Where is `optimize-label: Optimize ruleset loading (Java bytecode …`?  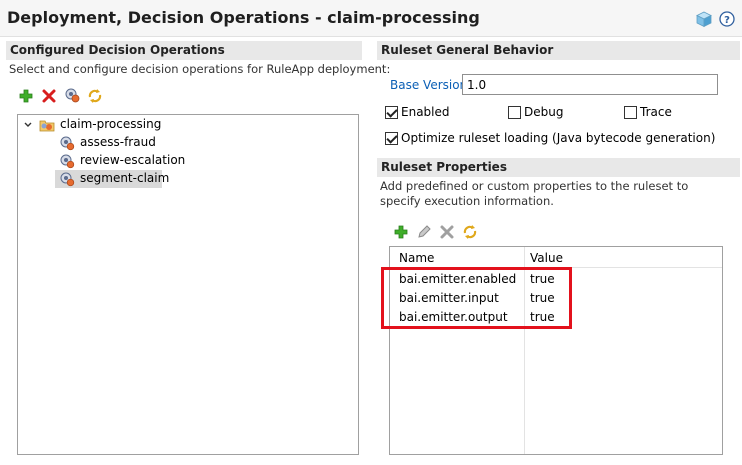 optimize-label: Optimize ruleset loading (Java bytecode … is located at coordinates (558, 138).